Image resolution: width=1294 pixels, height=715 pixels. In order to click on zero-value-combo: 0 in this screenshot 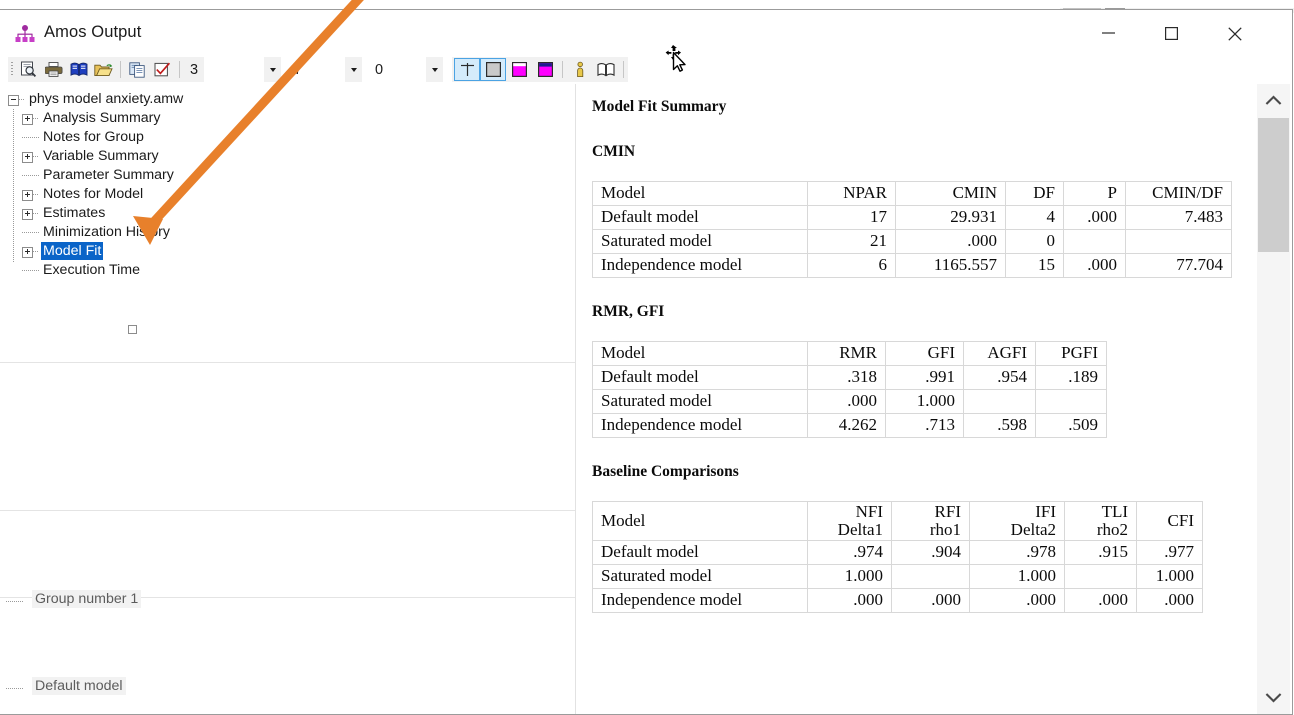, I will do `click(364, 69)`.